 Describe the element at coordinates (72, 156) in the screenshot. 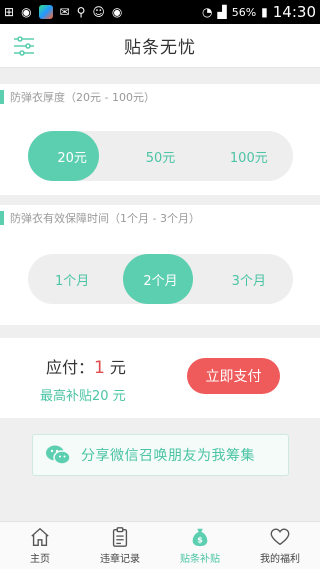

I see `armor-option-20: 20元` at that location.